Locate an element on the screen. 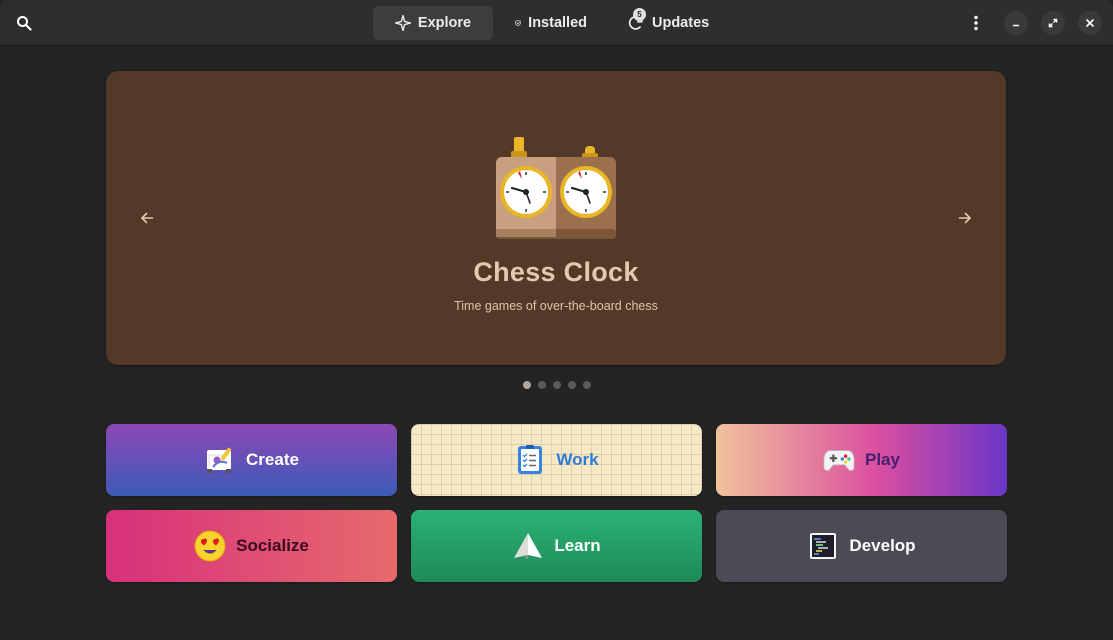  category-create-button: Create is located at coordinates (251, 460).